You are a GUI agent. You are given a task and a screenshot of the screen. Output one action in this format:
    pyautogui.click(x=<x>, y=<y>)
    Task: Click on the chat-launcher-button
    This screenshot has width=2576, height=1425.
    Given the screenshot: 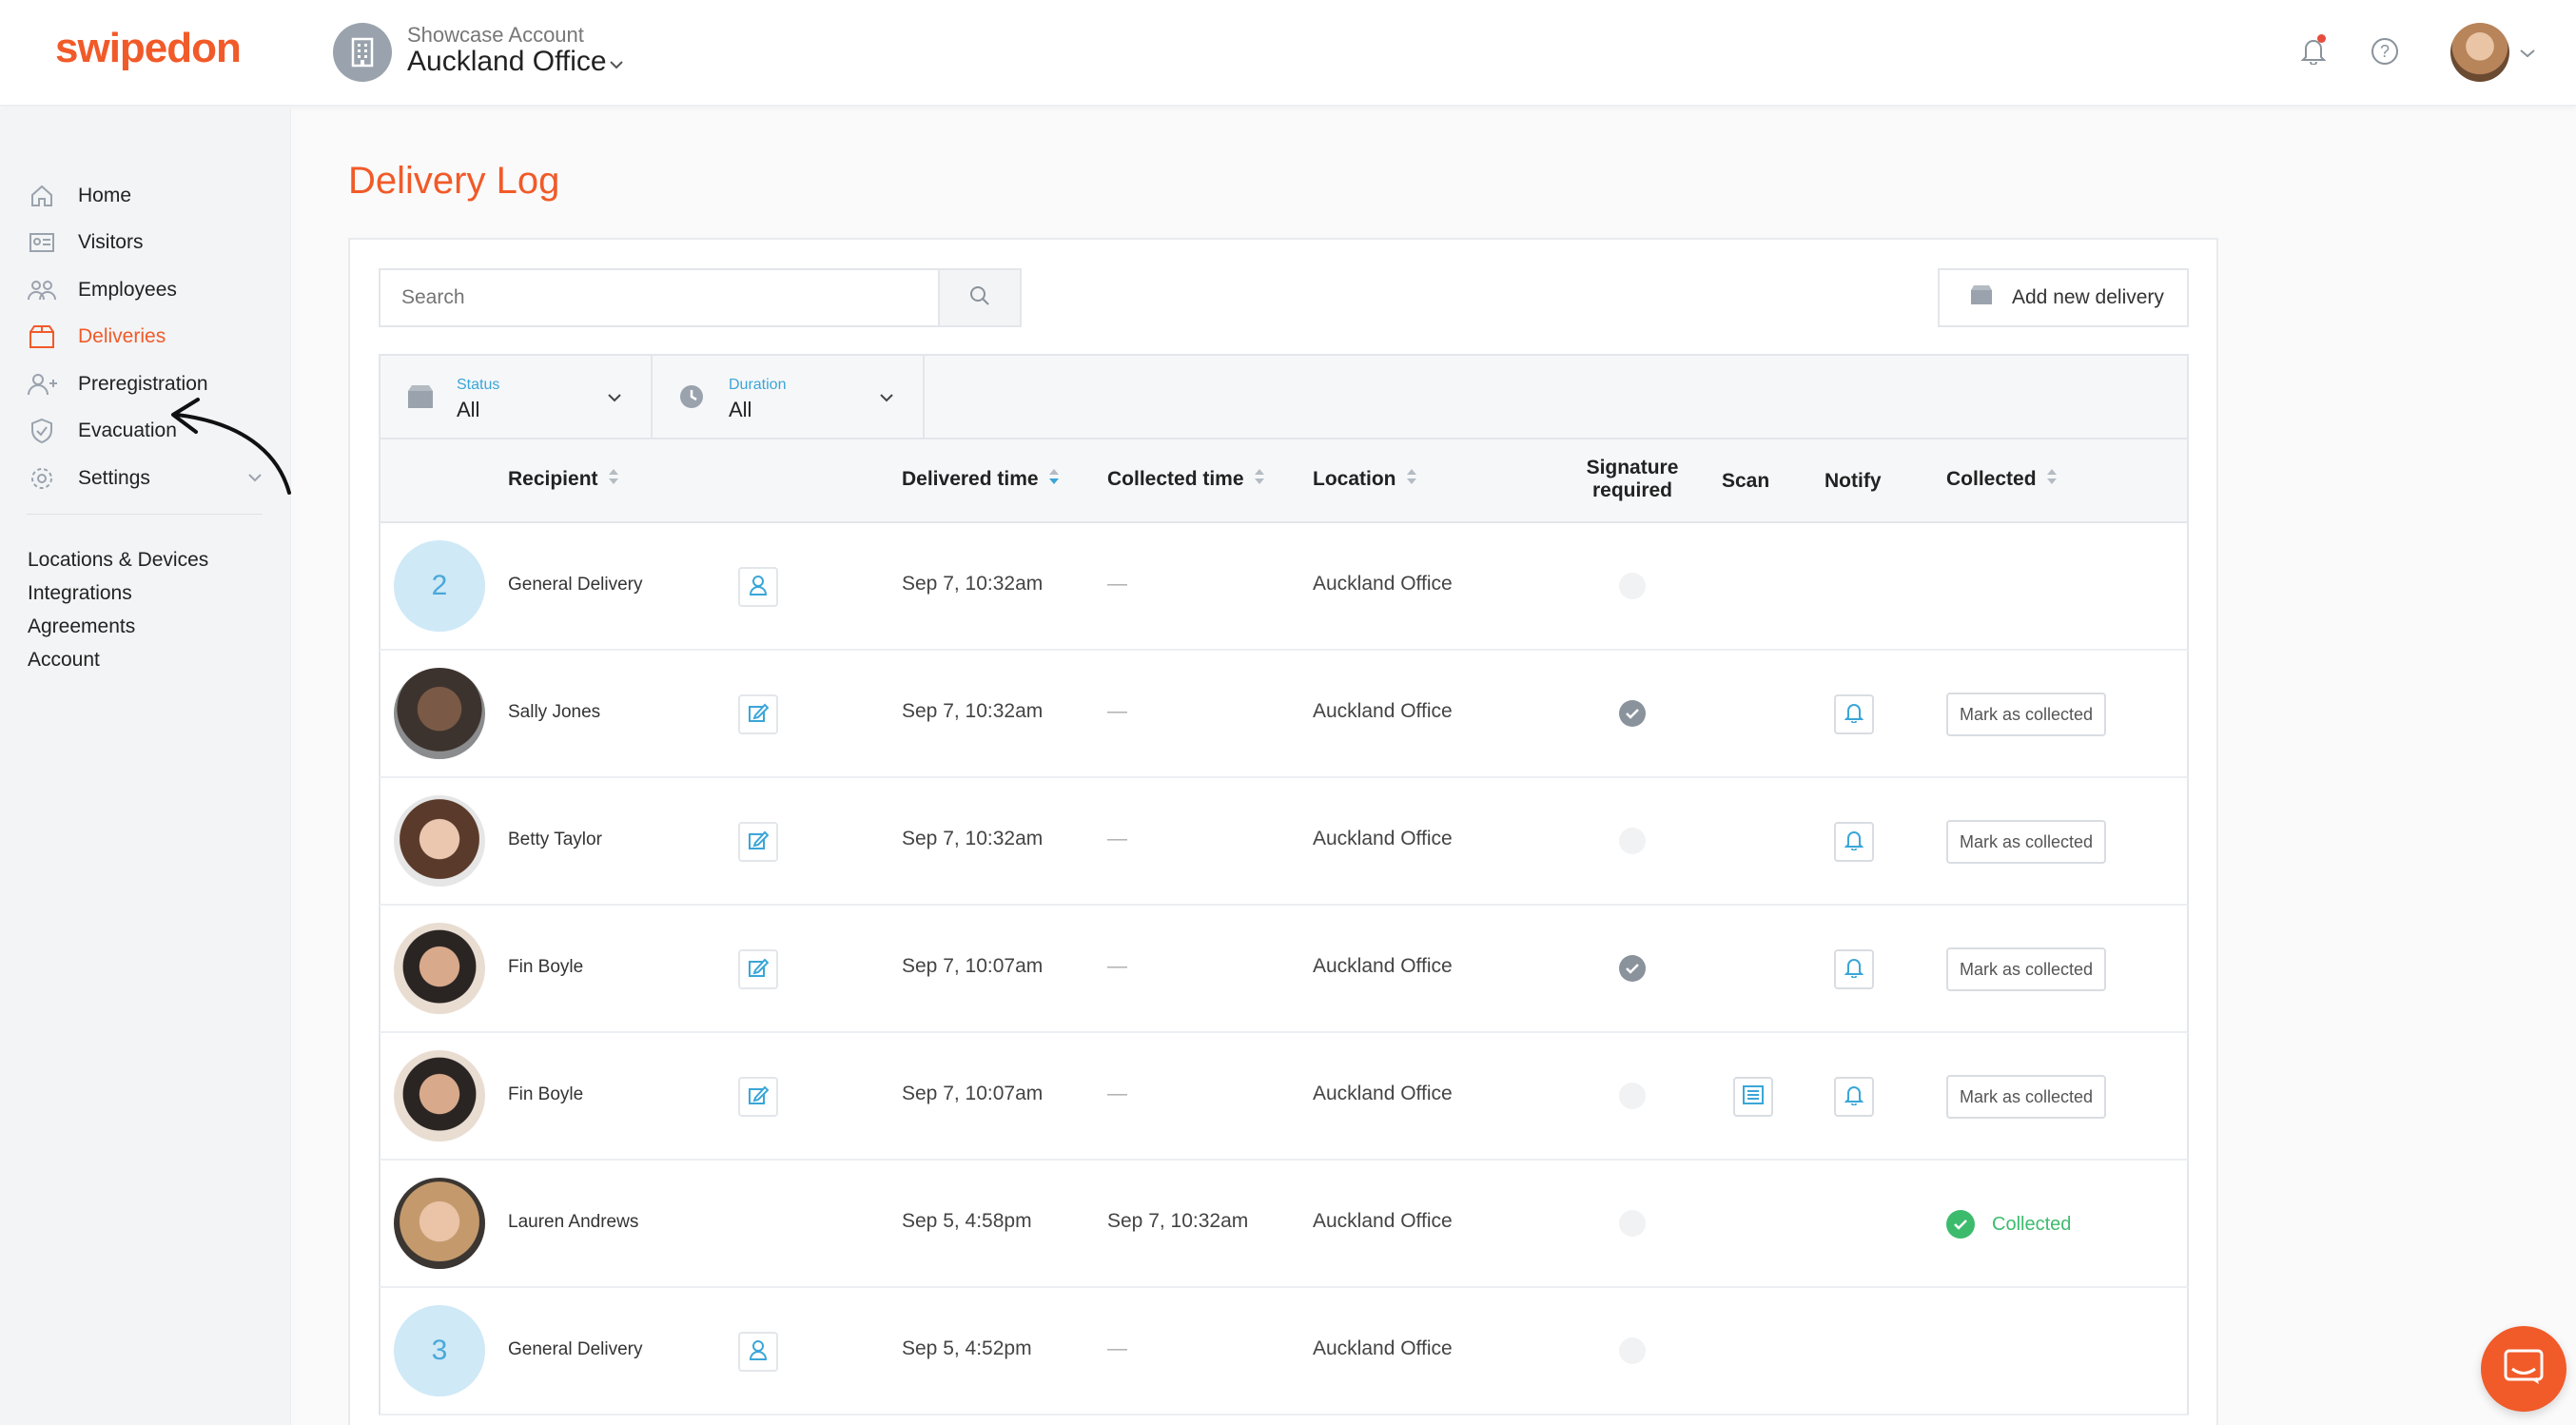 What is the action you would take?
    pyautogui.click(x=2524, y=1369)
    